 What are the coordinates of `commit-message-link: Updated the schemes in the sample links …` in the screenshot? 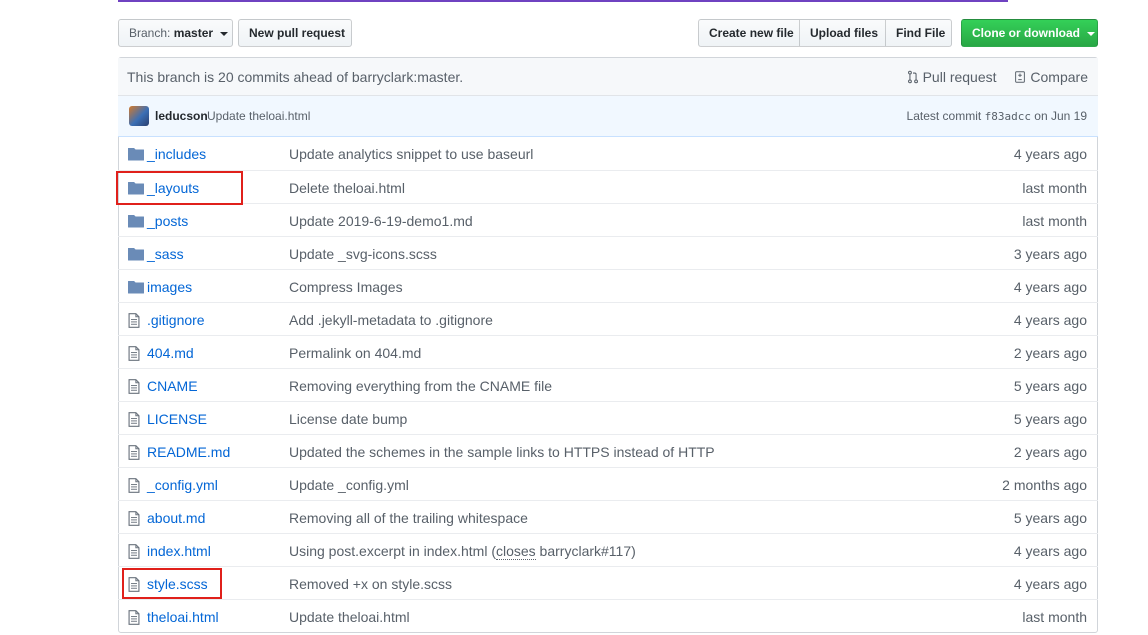 It's located at (502, 452).